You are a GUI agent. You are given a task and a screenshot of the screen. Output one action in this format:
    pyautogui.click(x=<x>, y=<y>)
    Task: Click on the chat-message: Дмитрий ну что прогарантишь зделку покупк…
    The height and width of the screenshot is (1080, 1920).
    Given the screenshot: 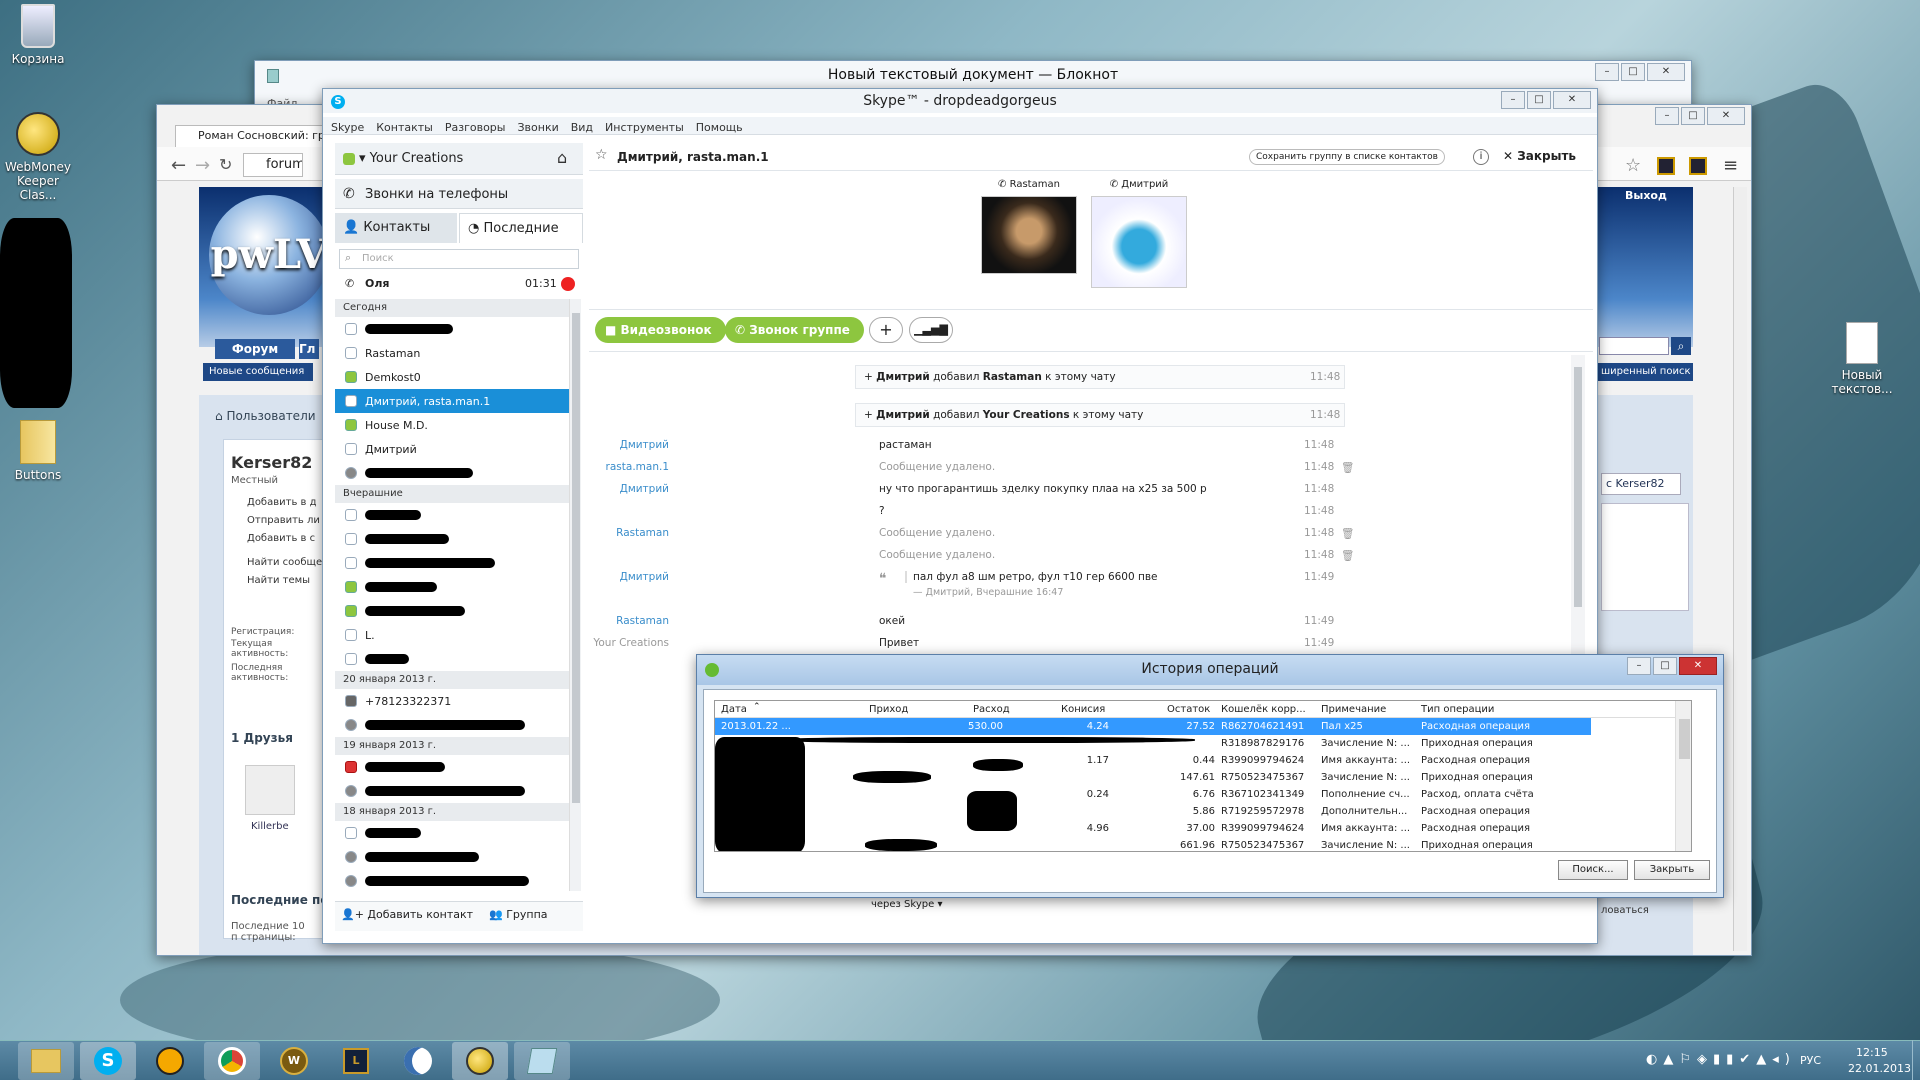 What is the action you would take?
    pyautogui.click(x=994, y=494)
    